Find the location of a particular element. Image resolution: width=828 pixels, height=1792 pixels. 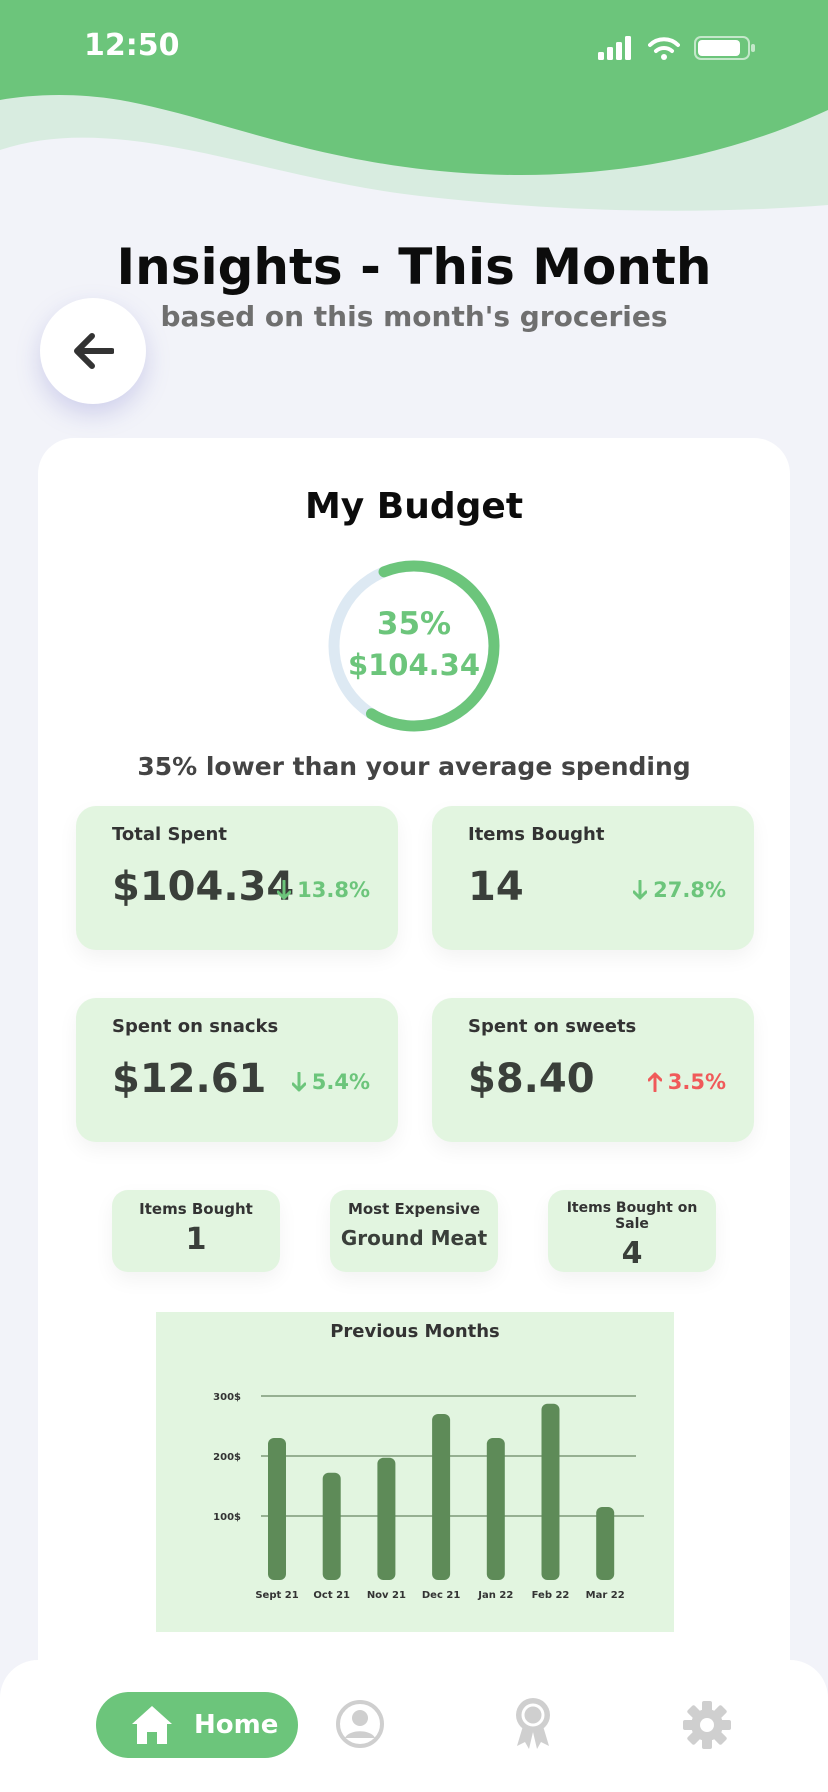

stat-value: 14 is located at coordinates (496, 887).